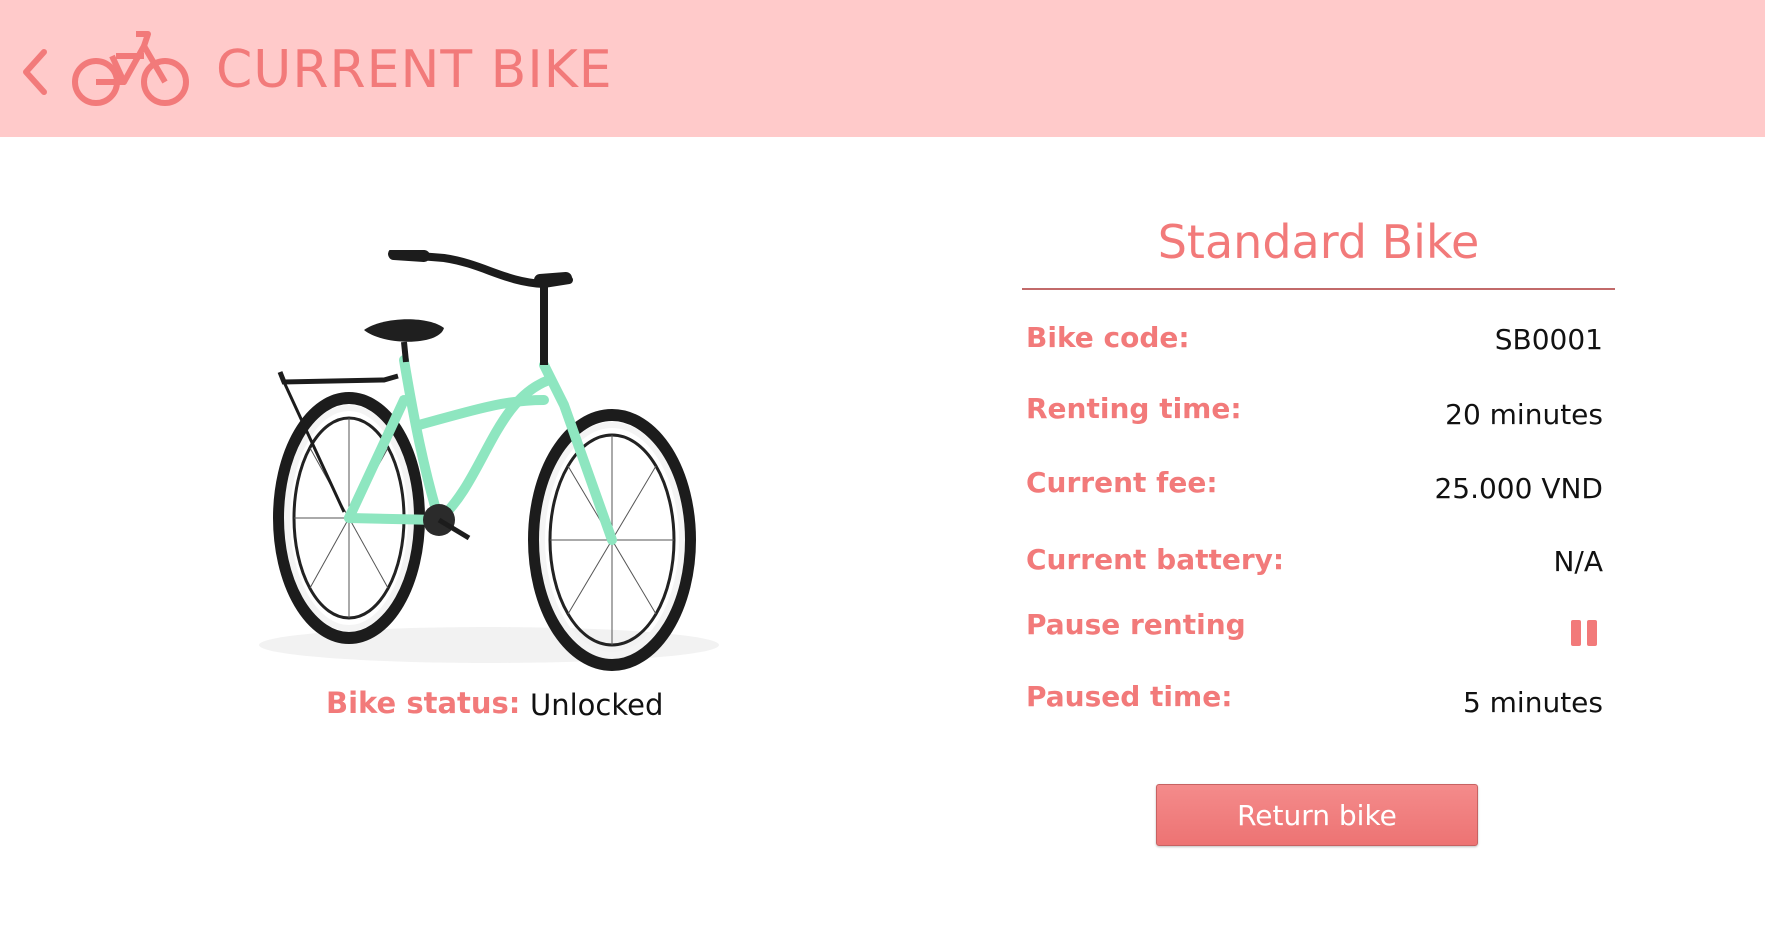 This screenshot has width=1765, height=941. I want to click on chevron-left-icon, so click(35, 72).